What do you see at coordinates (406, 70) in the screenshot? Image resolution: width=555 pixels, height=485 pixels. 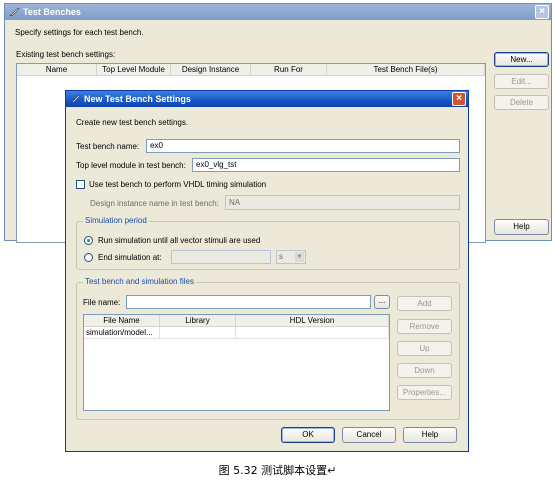 I see `column-header-test-bench-files: Test Bench File(s)` at bounding box center [406, 70].